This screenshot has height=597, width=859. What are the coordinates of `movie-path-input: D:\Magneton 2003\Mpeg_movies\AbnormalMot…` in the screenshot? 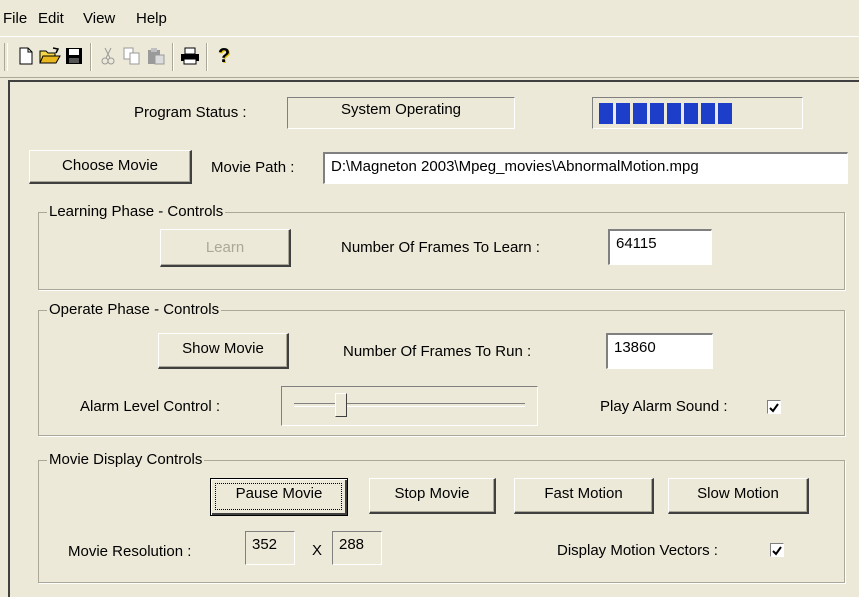 It's located at (585, 168).